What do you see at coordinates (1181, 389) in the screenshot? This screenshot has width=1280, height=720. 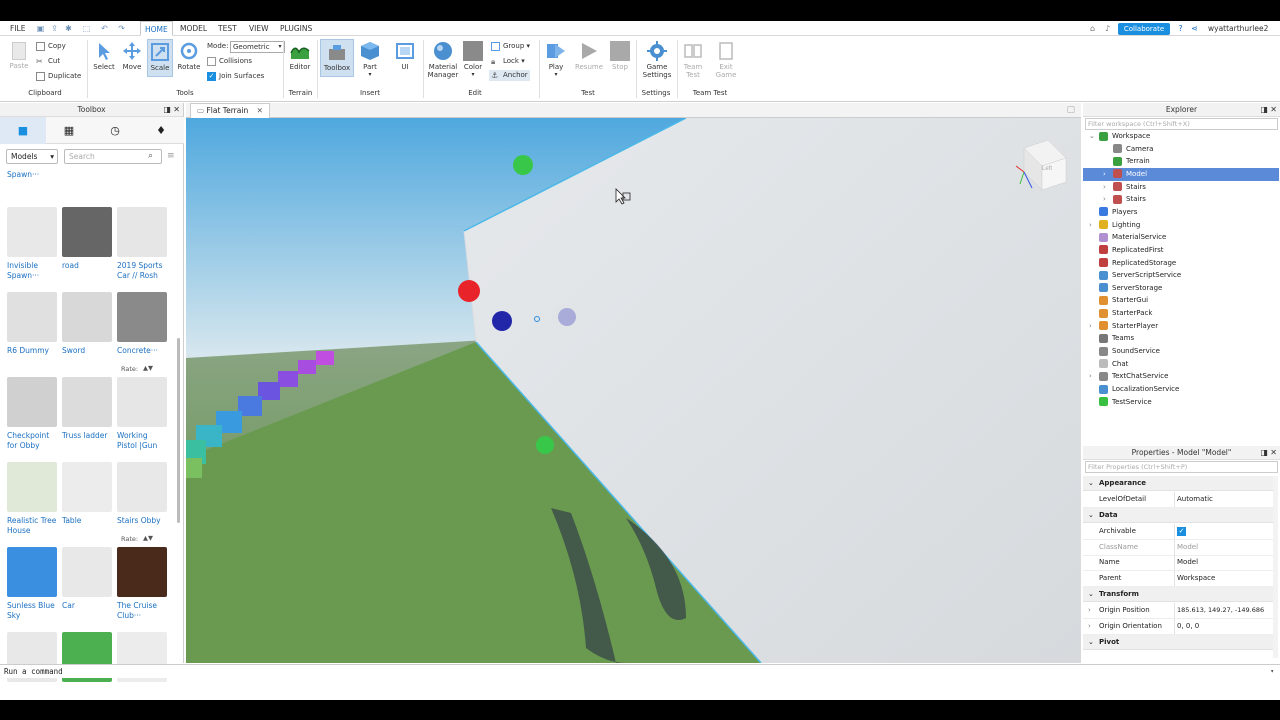 I see `explorer-item: LocalizationService` at bounding box center [1181, 389].